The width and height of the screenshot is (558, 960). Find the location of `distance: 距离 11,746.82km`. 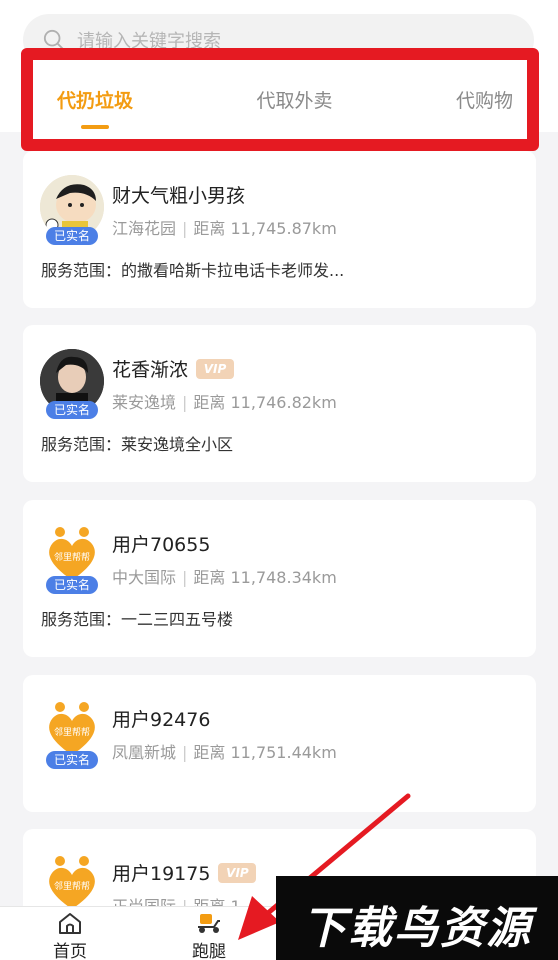

distance: 距离 11,746.82km is located at coordinates (265, 402).